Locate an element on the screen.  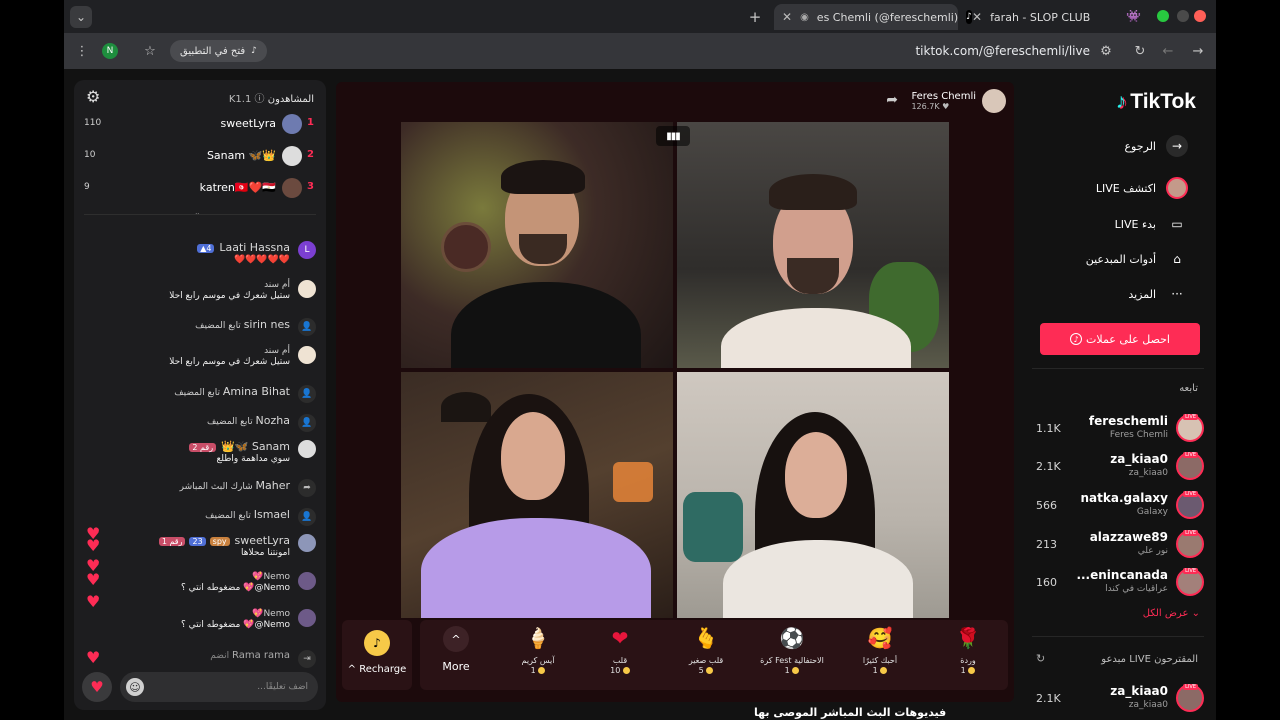
gift-item: 🫰 قلب صغير 5 is located at coordinates (706, 655).